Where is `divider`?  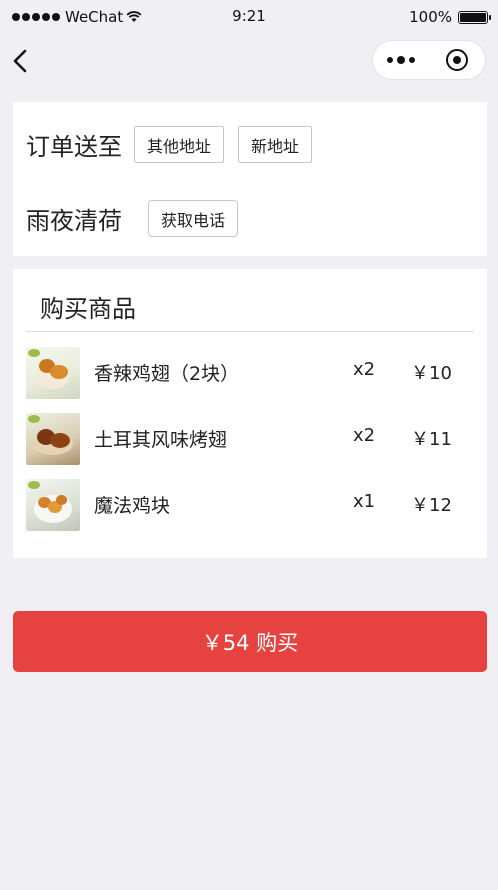 divider is located at coordinates (250, 331).